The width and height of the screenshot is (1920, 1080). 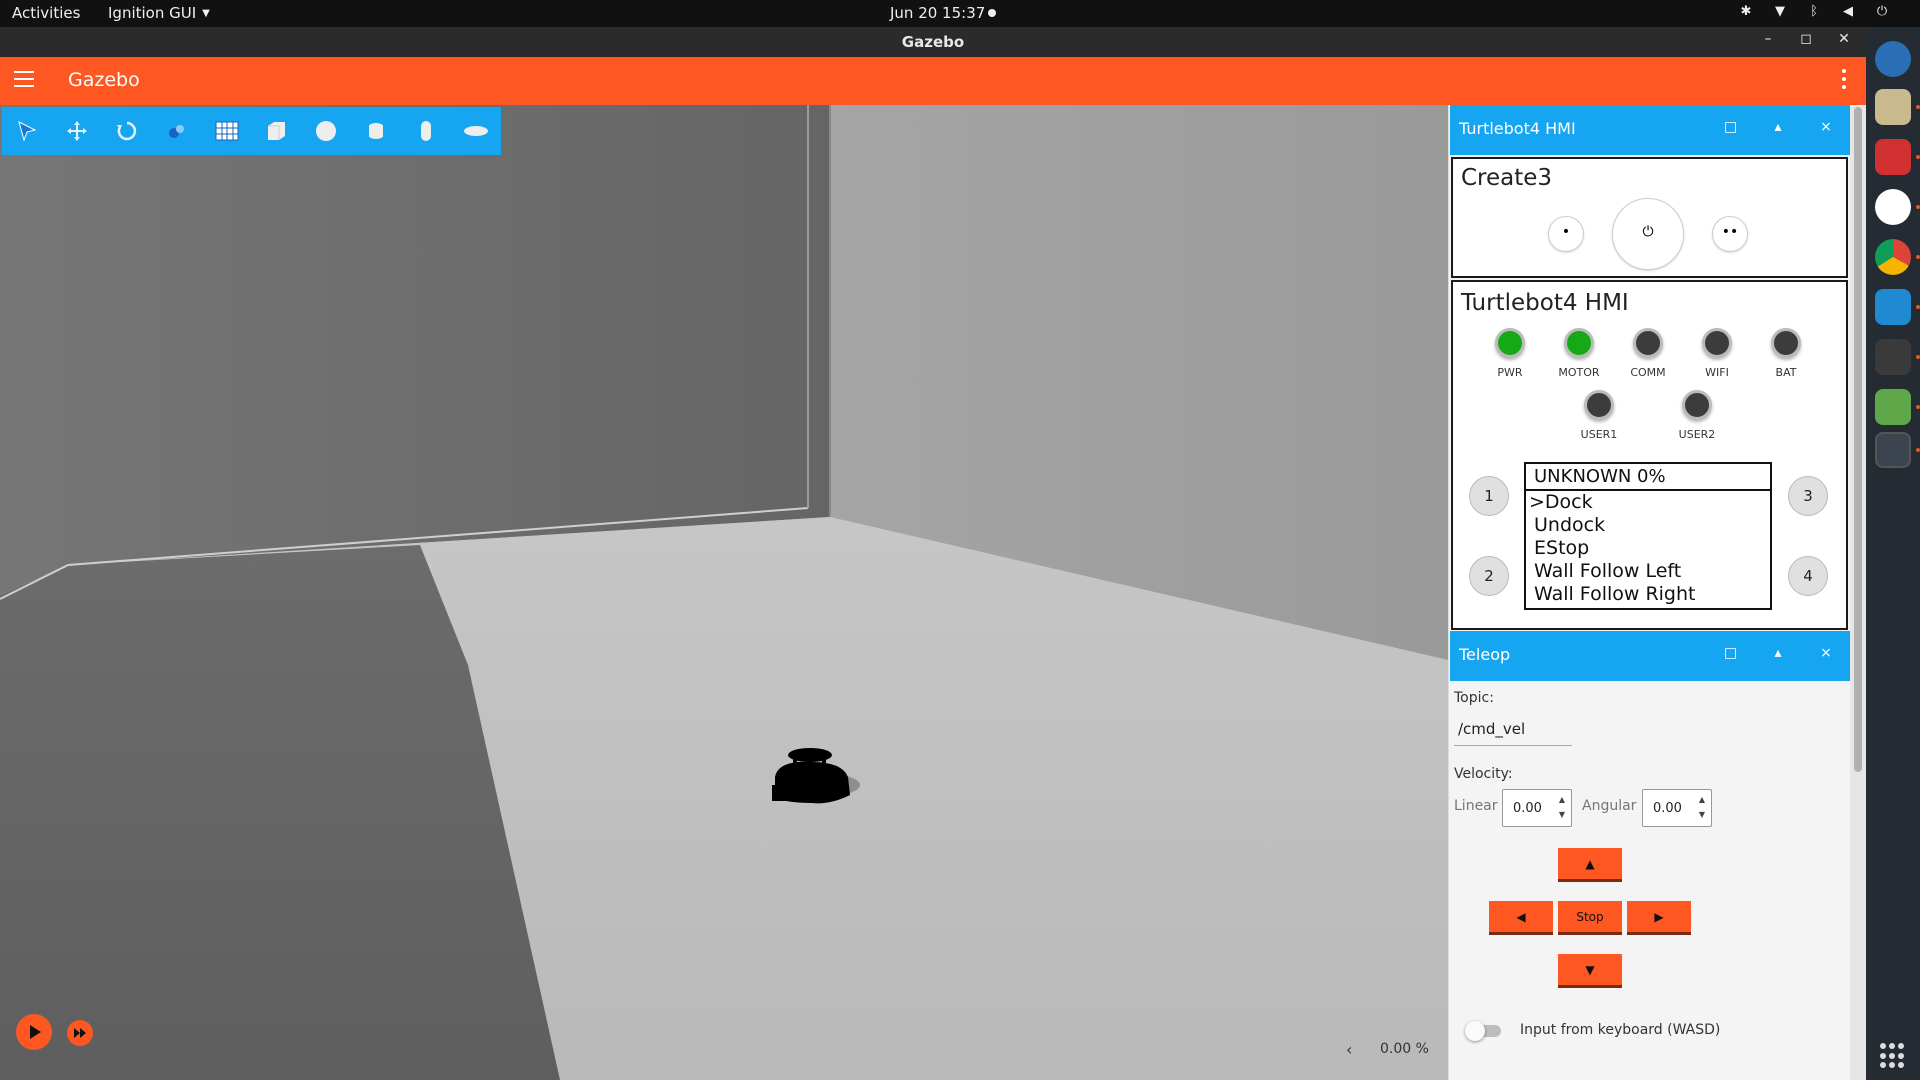 I want to click on select-icon, so click(x=27, y=131).